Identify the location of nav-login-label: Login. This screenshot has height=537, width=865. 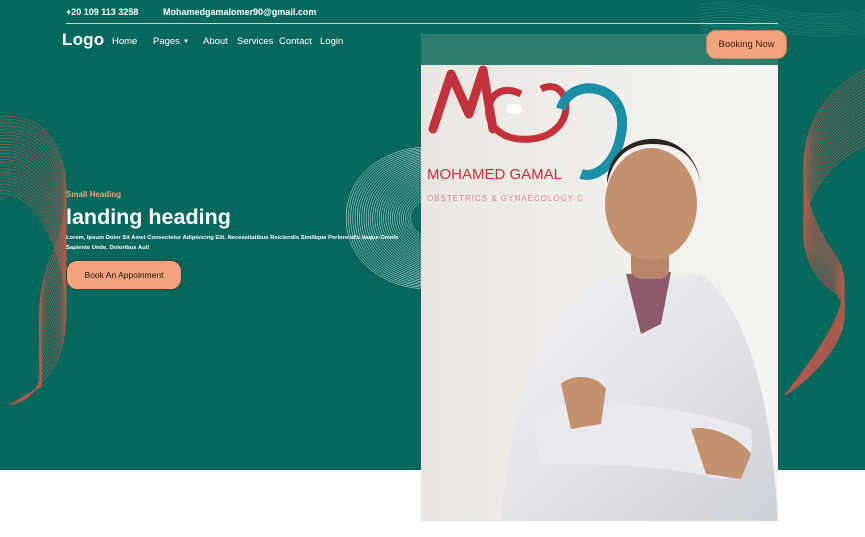
(332, 41).